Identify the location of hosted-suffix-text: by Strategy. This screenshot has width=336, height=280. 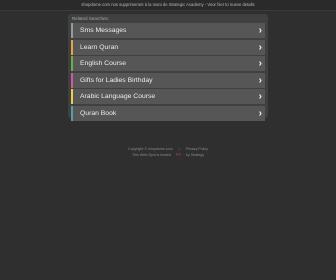
(195, 155).